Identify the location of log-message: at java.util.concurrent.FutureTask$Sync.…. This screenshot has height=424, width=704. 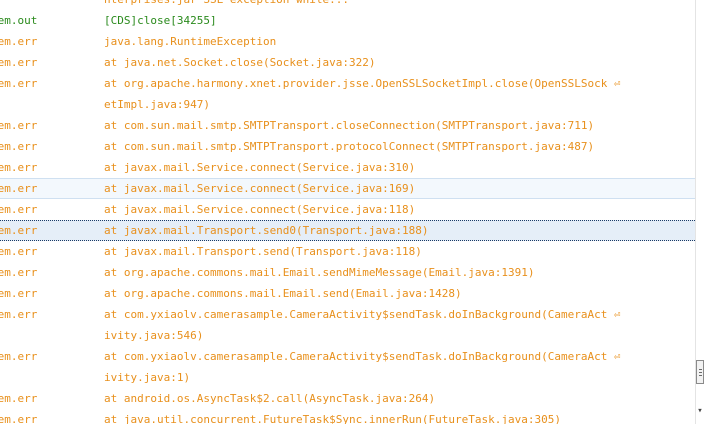
(332, 418).